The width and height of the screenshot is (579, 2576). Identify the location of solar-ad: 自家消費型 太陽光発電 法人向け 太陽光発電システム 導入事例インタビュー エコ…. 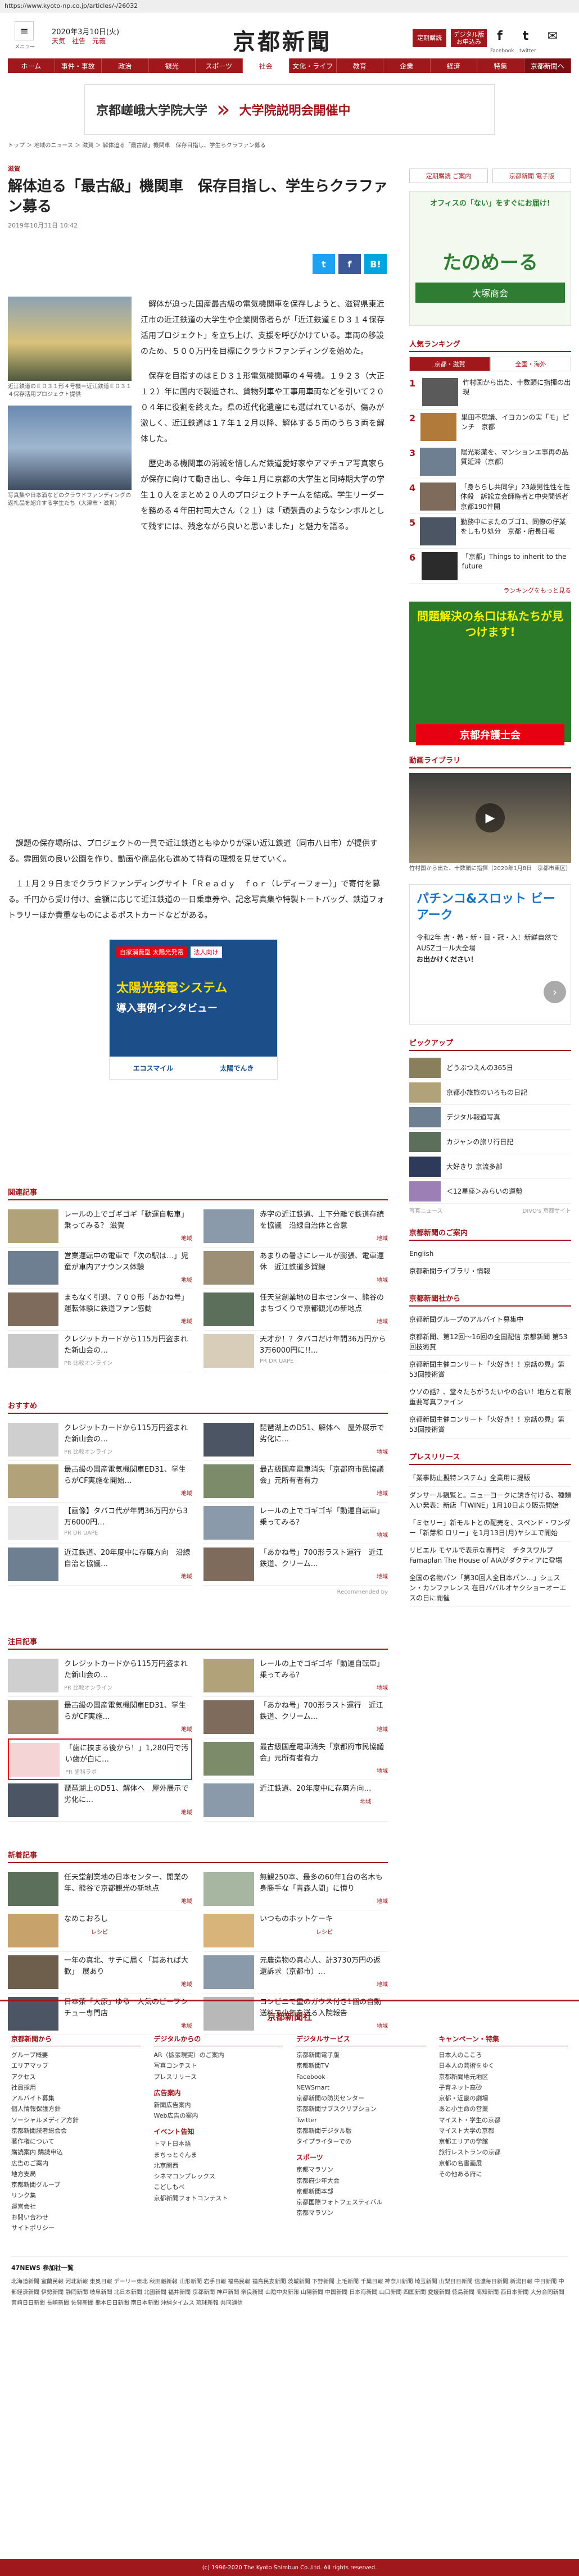
(194, 1009).